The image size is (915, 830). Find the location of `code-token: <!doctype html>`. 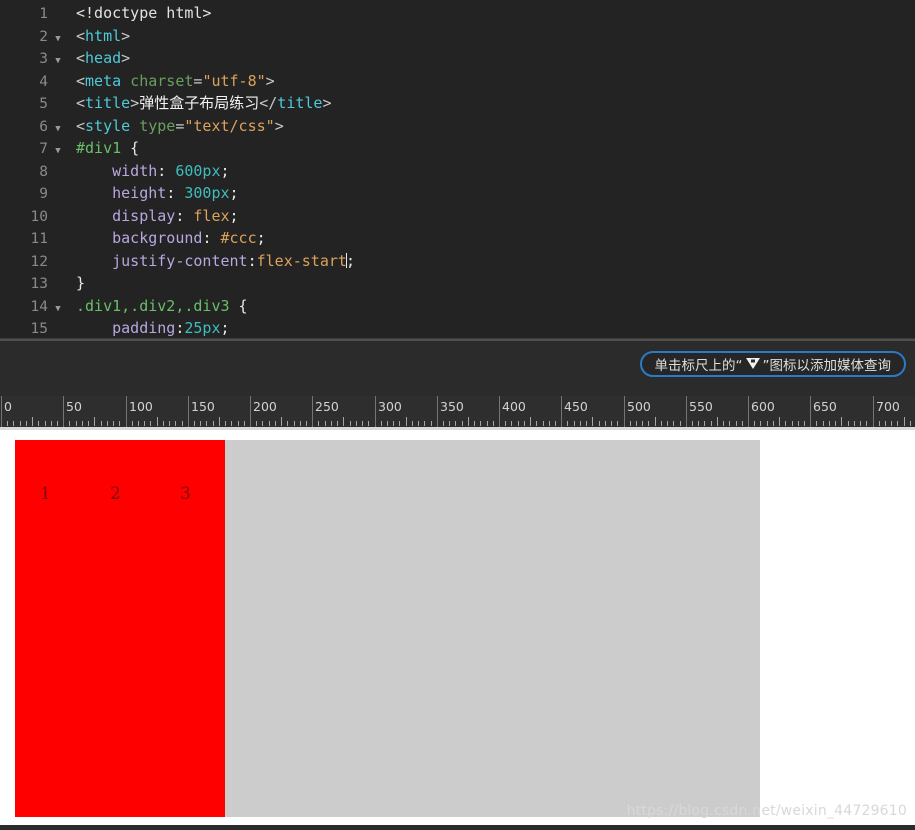

code-token: <!doctype html> is located at coordinates (144, 13).